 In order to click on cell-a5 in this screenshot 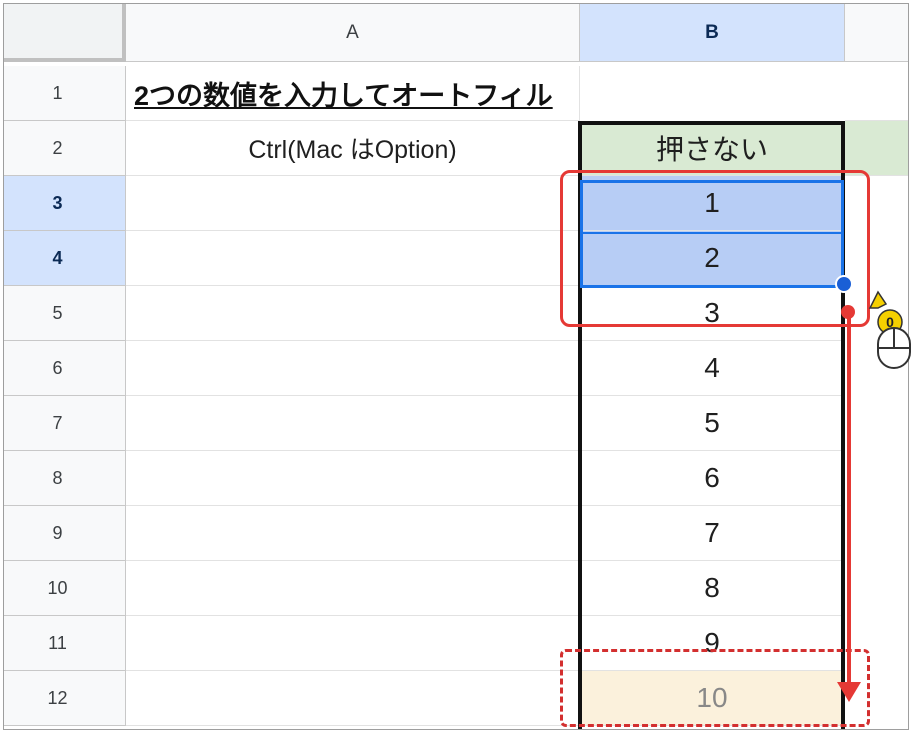, I will do `click(353, 313)`.